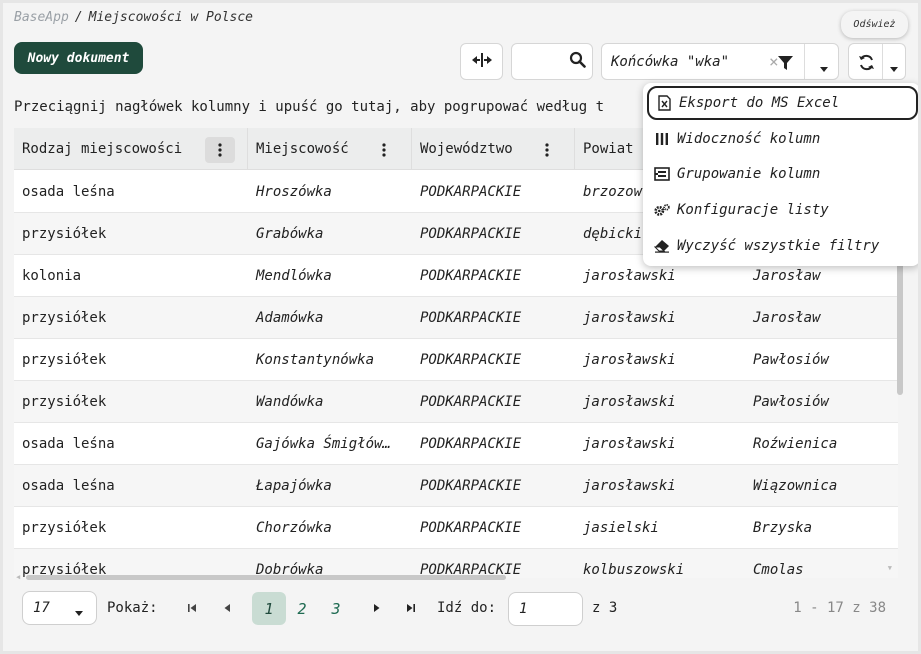 This screenshot has width=921, height=654. What do you see at coordinates (227, 608) in the screenshot?
I see `previous-page-icon` at bounding box center [227, 608].